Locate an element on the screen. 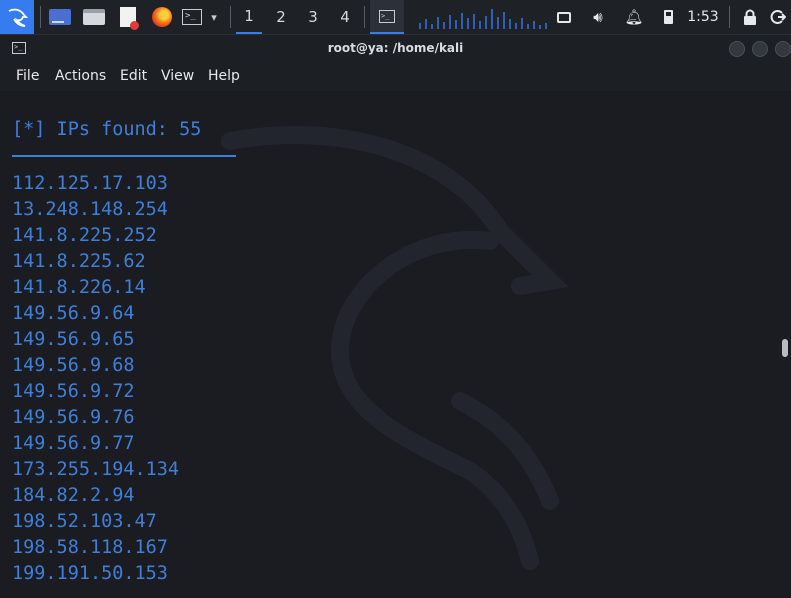 The width and height of the screenshot is (791, 598). ip-line: 112.125.17.103 is located at coordinates (90, 183).